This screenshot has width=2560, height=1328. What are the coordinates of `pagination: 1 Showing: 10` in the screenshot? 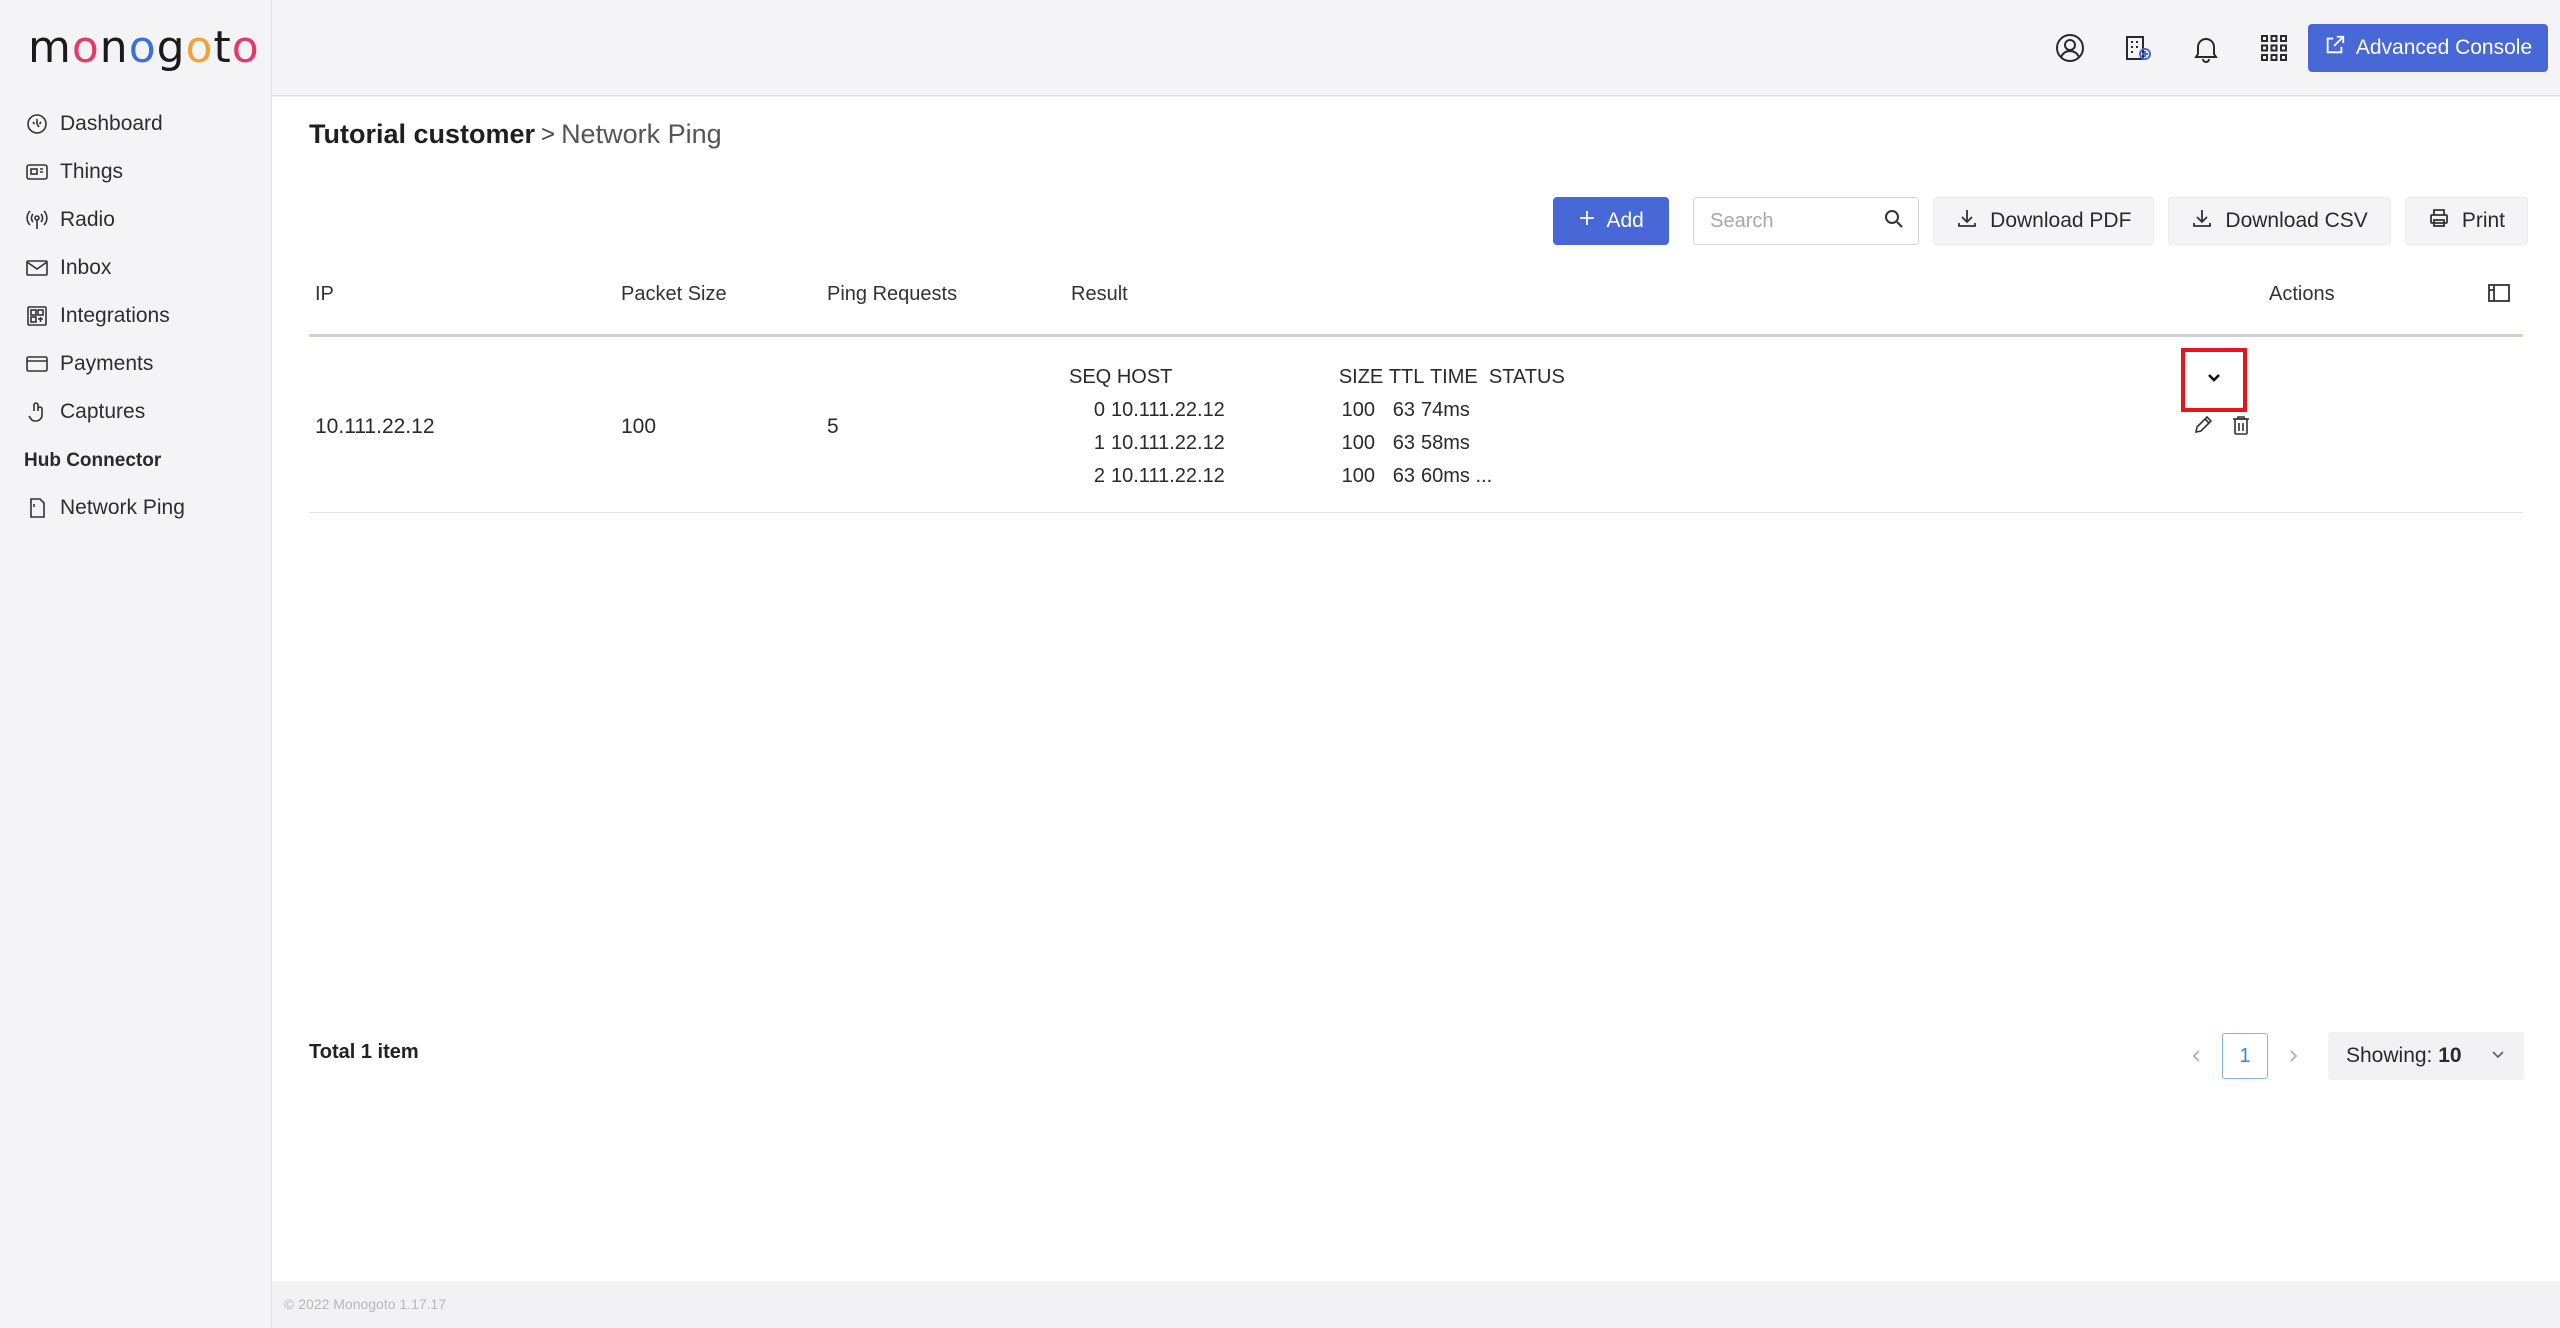 It's located at (2355, 1056).